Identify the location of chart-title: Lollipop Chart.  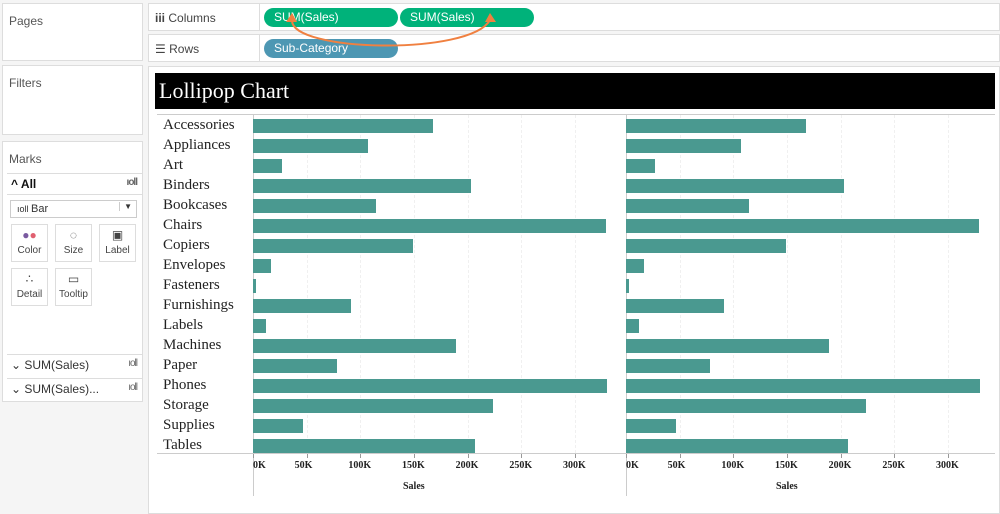
(575, 91).